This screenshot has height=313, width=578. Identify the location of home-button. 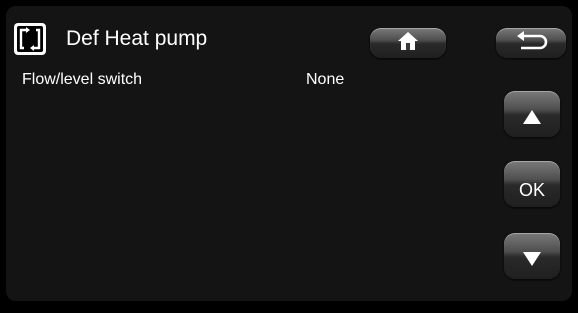
(408, 43).